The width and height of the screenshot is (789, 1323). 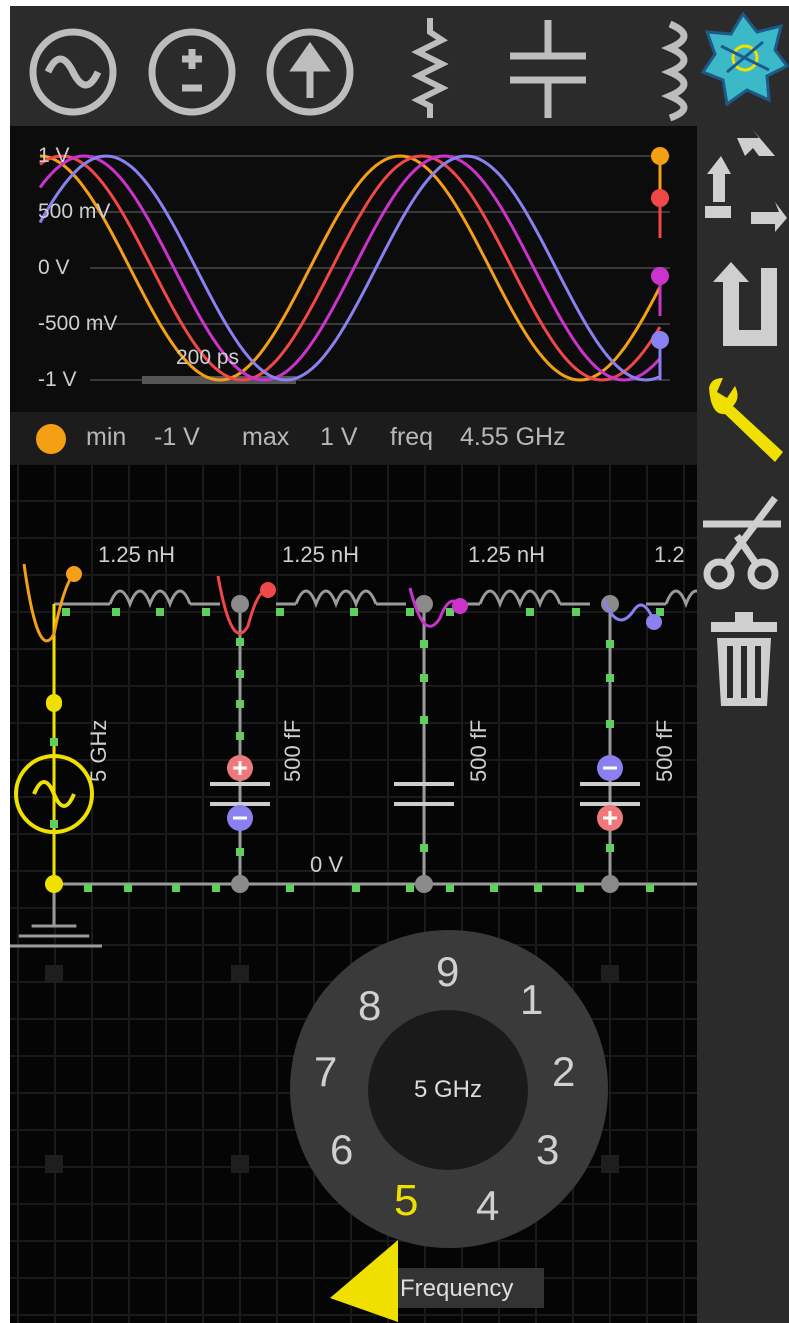 I want to click on inductor-value-label: 1.2, so click(x=669, y=554).